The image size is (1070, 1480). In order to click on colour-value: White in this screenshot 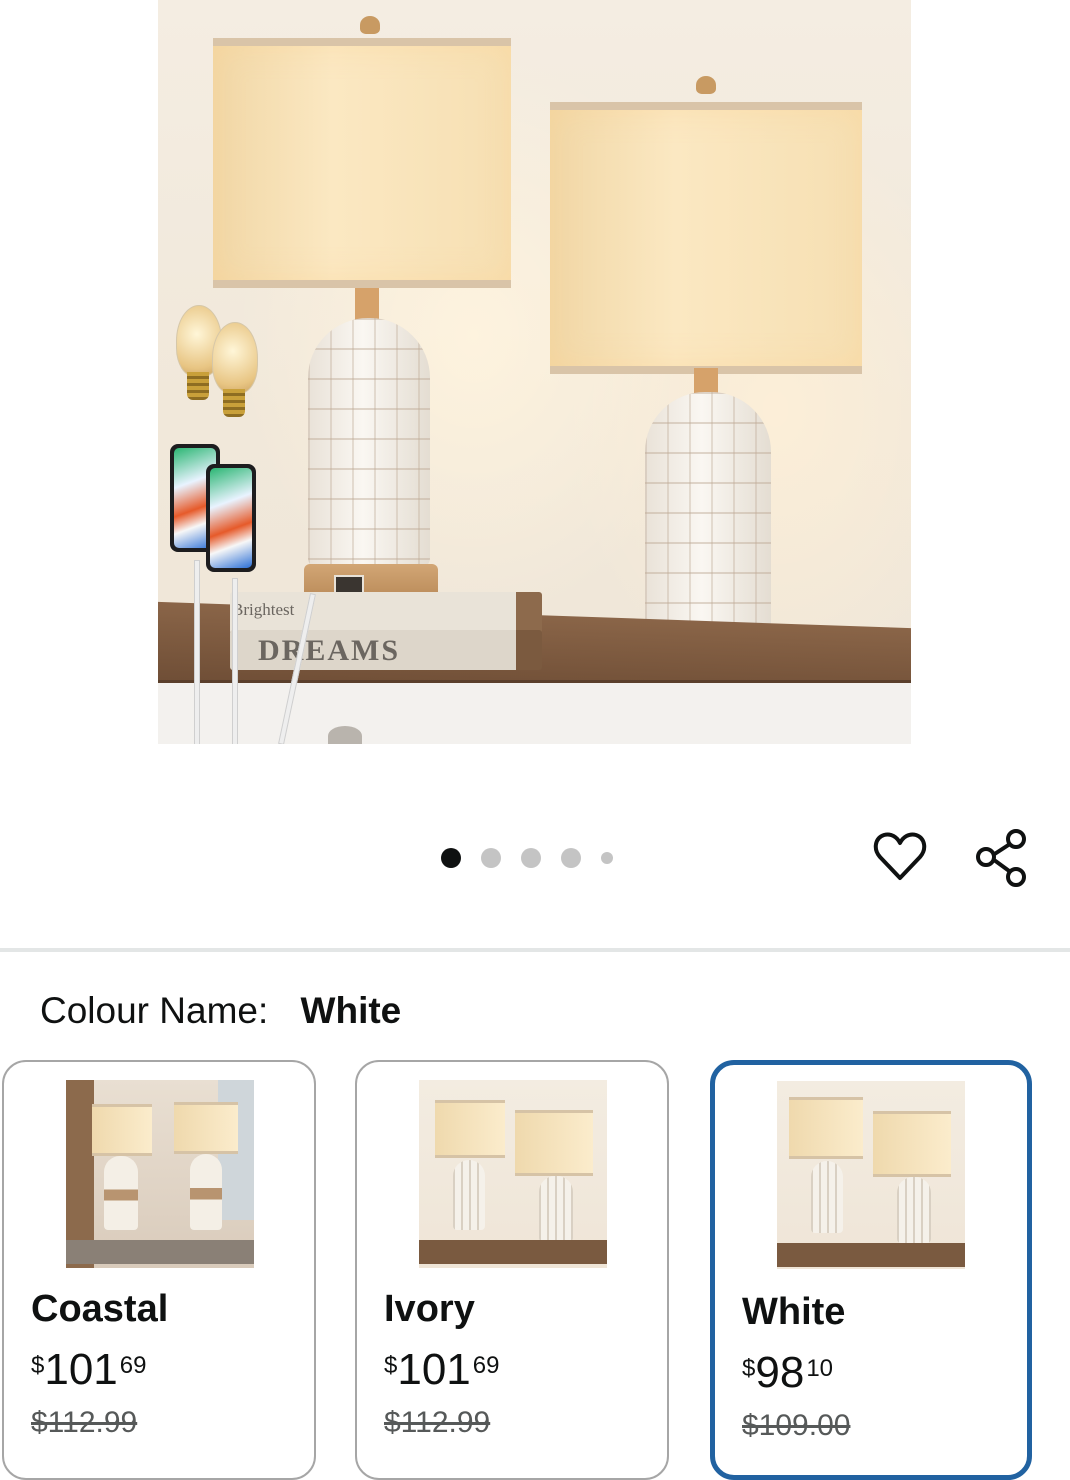, I will do `click(351, 1010)`.